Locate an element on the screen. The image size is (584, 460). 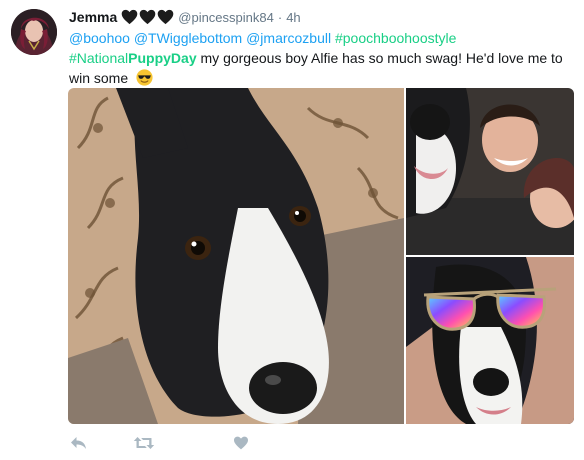
reply-button is located at coordinates (78, 443).